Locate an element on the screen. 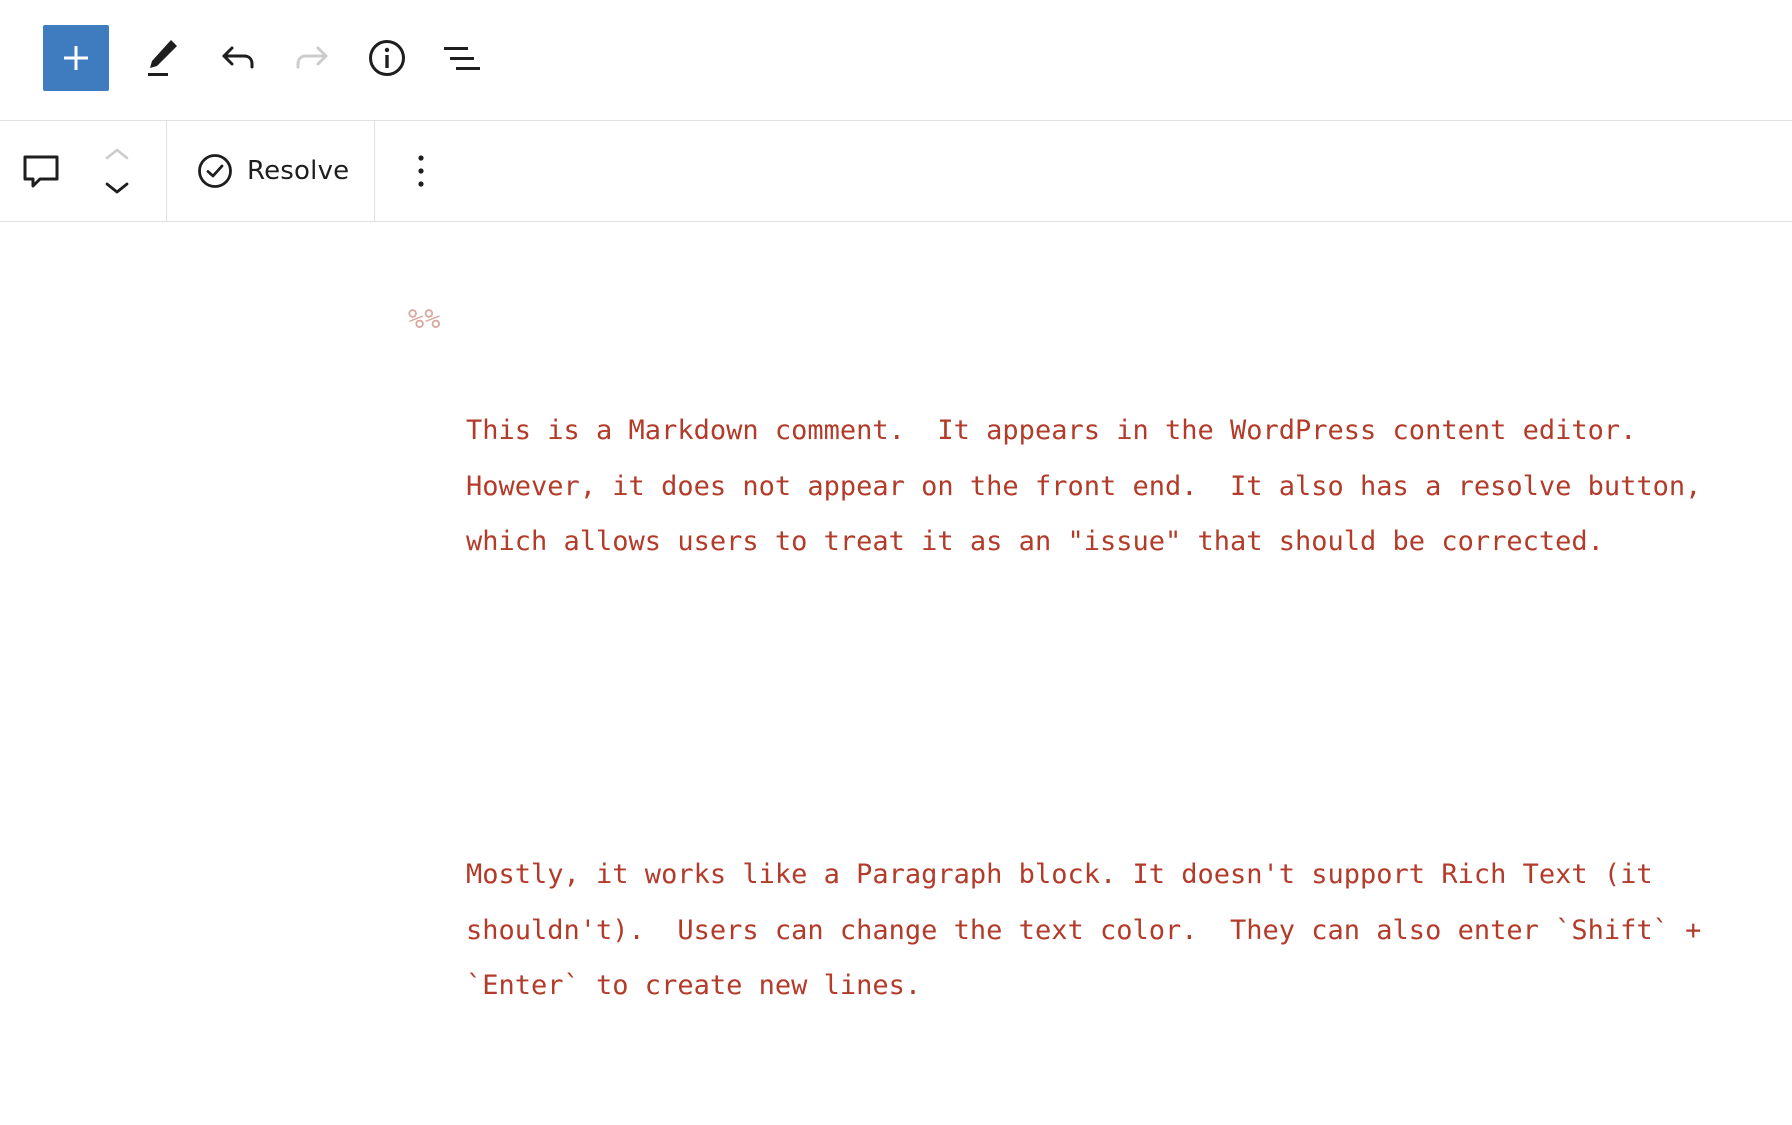 This screenshot has height=1125, width=1792. block-toolbar-group-options is located at coordinates (425, 171).